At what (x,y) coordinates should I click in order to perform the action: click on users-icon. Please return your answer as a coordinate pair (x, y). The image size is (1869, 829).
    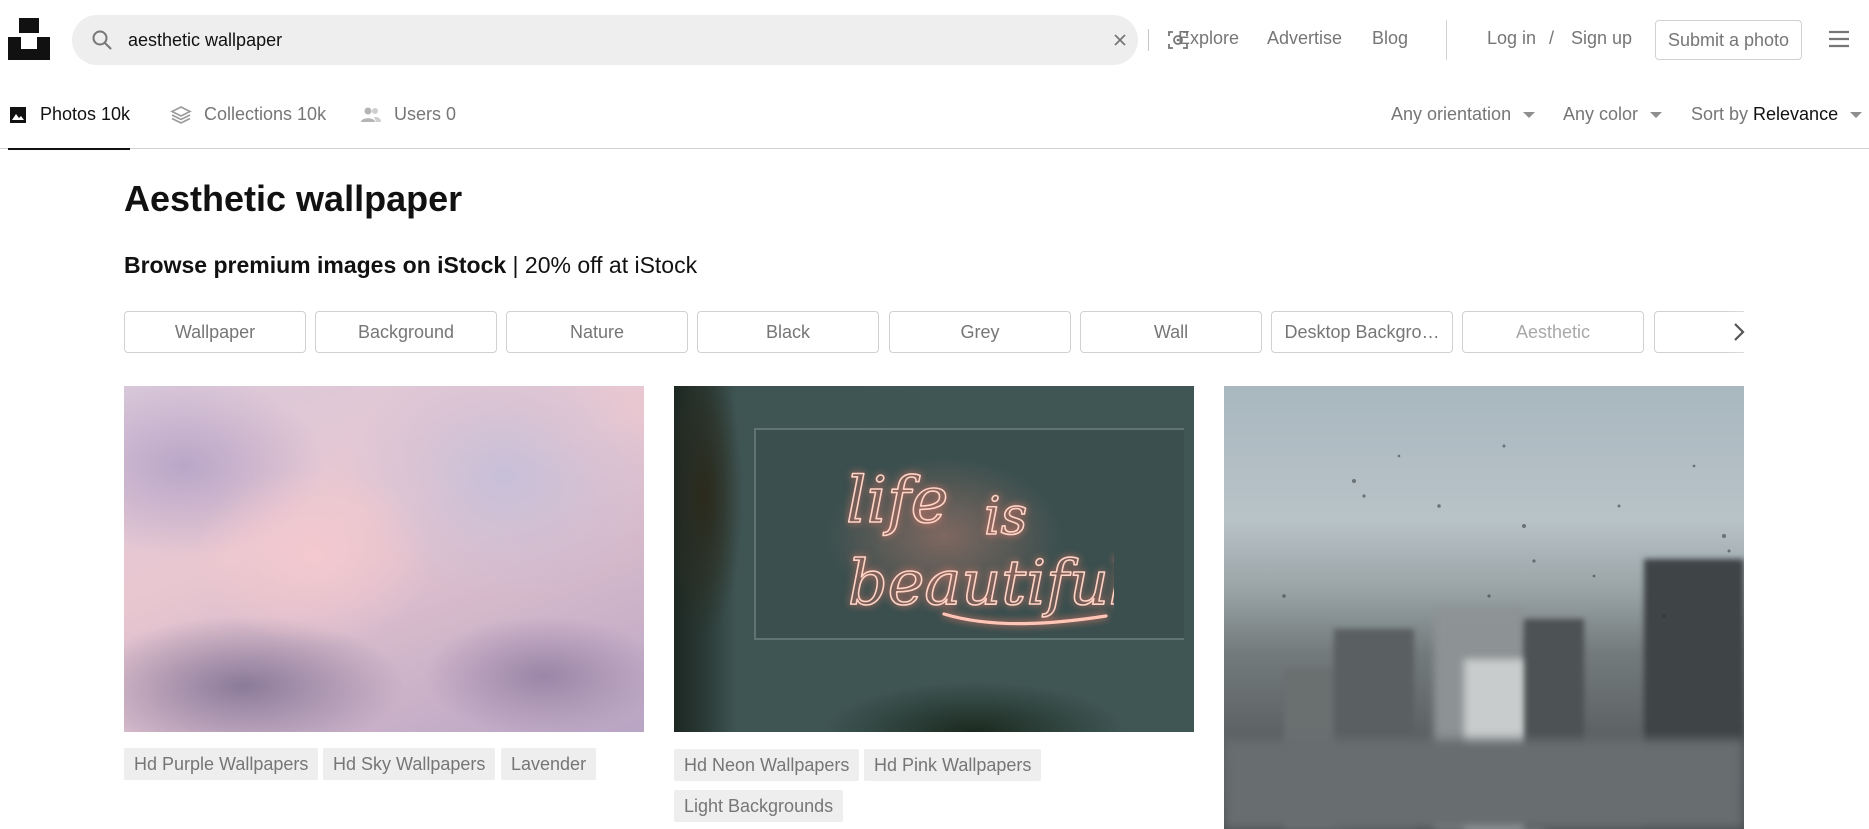
    Looking at the image, I should click on (371, 114).